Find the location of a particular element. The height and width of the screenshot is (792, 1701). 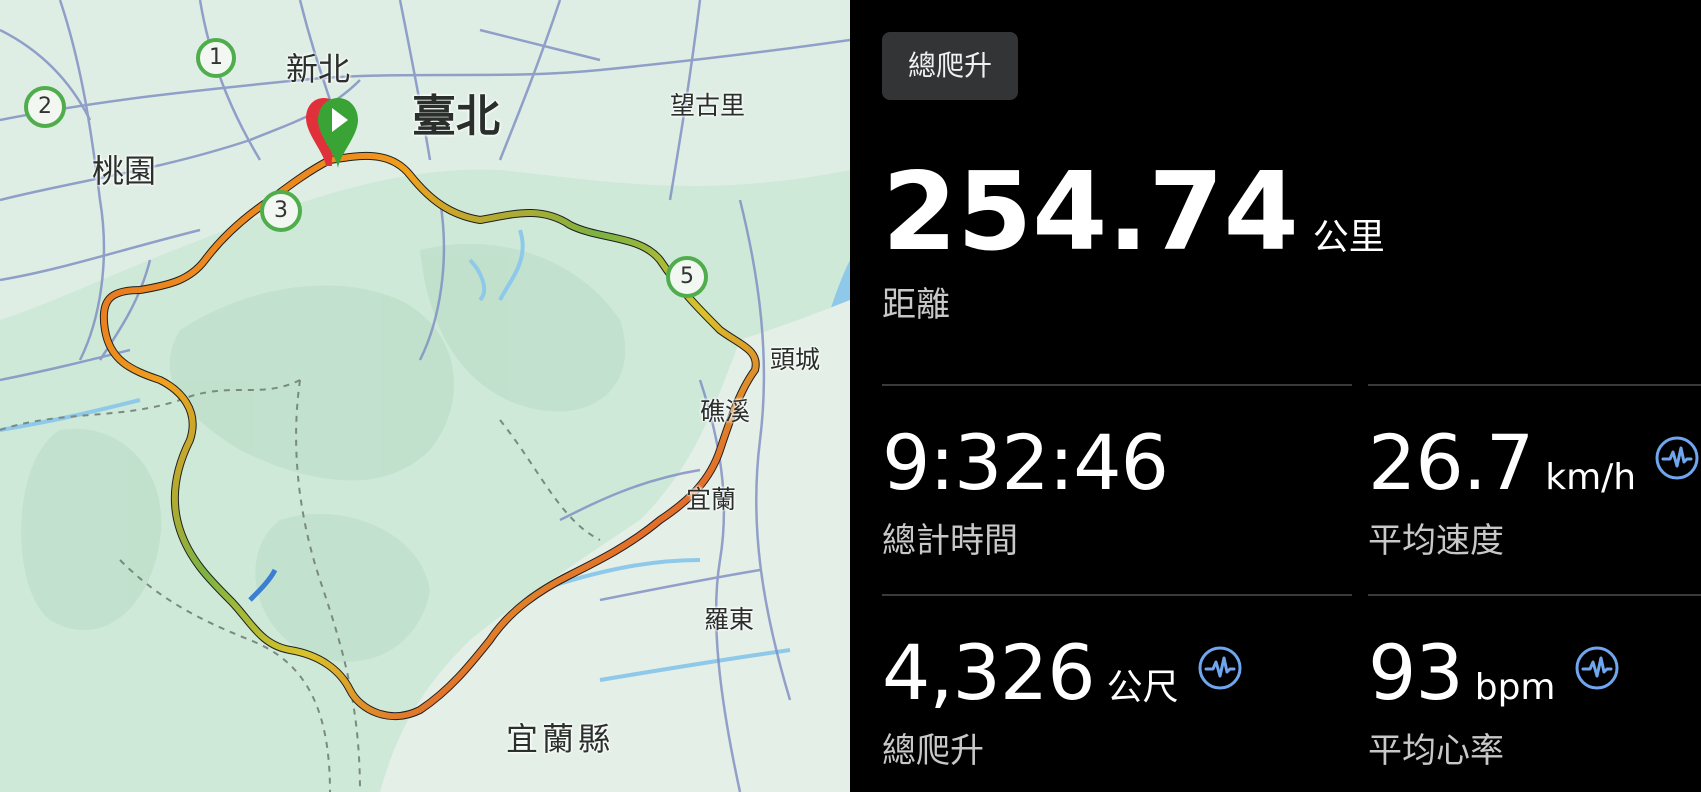

place-label-xinbei: 新北 is located at coordinates (318, 69).